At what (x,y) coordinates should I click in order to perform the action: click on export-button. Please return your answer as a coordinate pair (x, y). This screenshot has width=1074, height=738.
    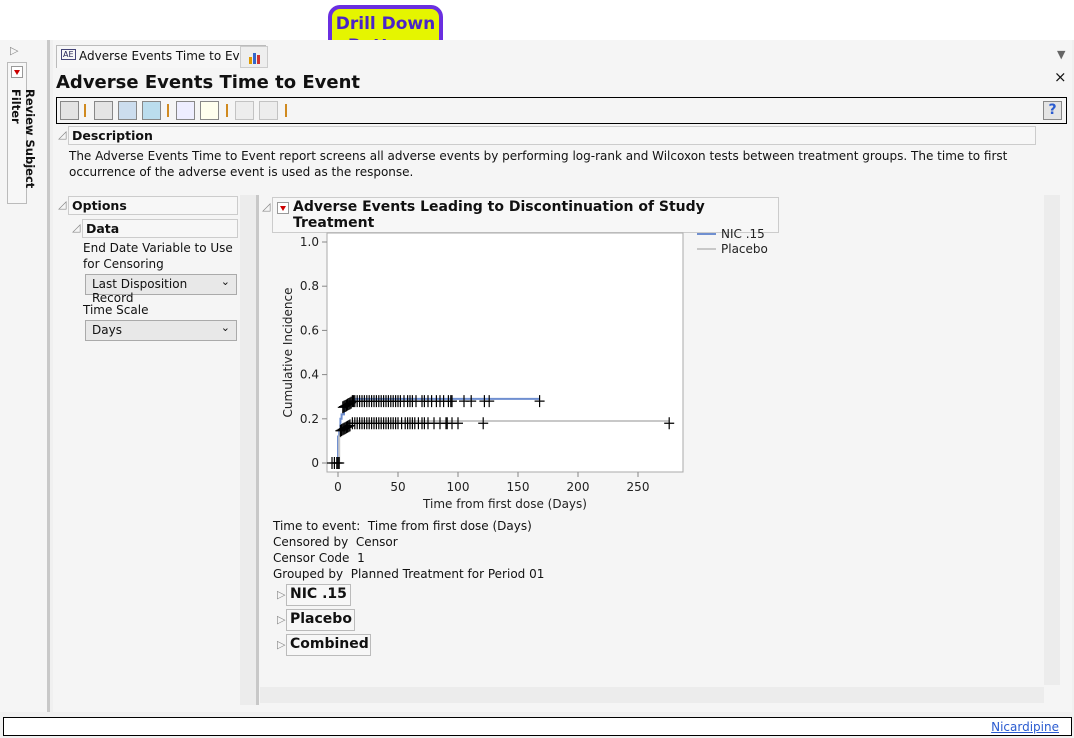
    Looking at the image, I should click on (69, 110).